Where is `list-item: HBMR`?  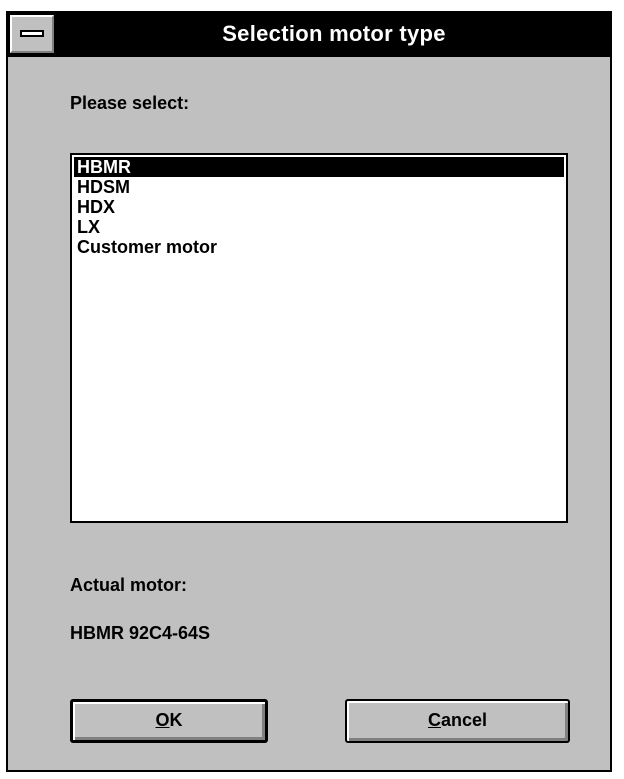
list-item: HBMR is located at coordinates (319, 167).